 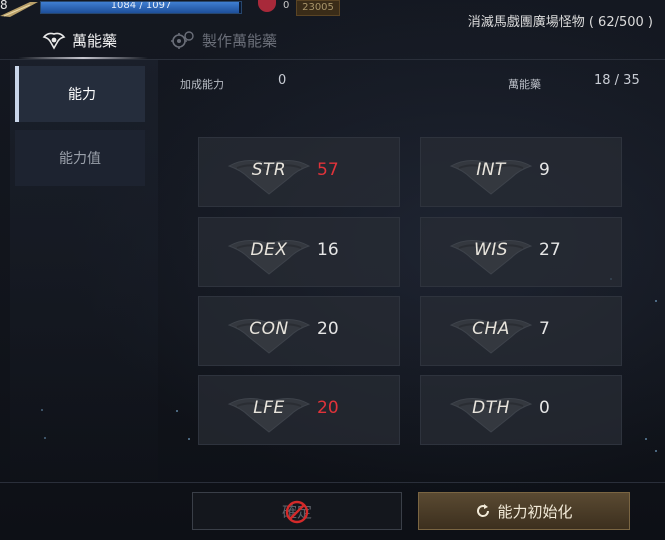 I want to click on tab-elixir-label: 萬能藥, so click(x=95, y=40).